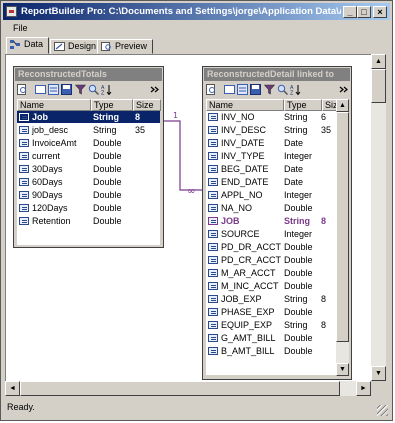 Image resolution: width=395 pixels, height=423 pixels. What do you see at coordinates (76, 46) in the screenshot?
I see `tab-design: Design` at bounding box center [76, 46].